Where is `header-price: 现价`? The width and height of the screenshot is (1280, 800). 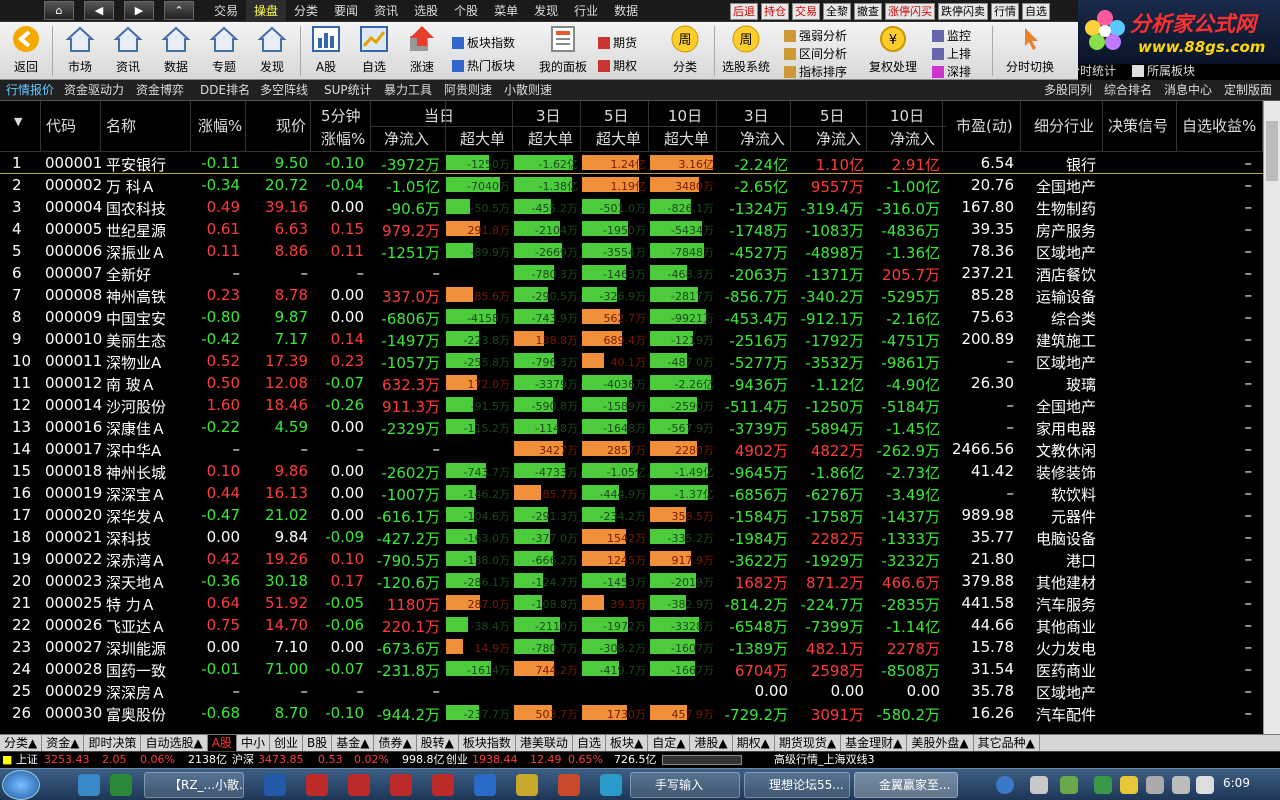
header-price: 现价 is located at coordinates (291, 125).